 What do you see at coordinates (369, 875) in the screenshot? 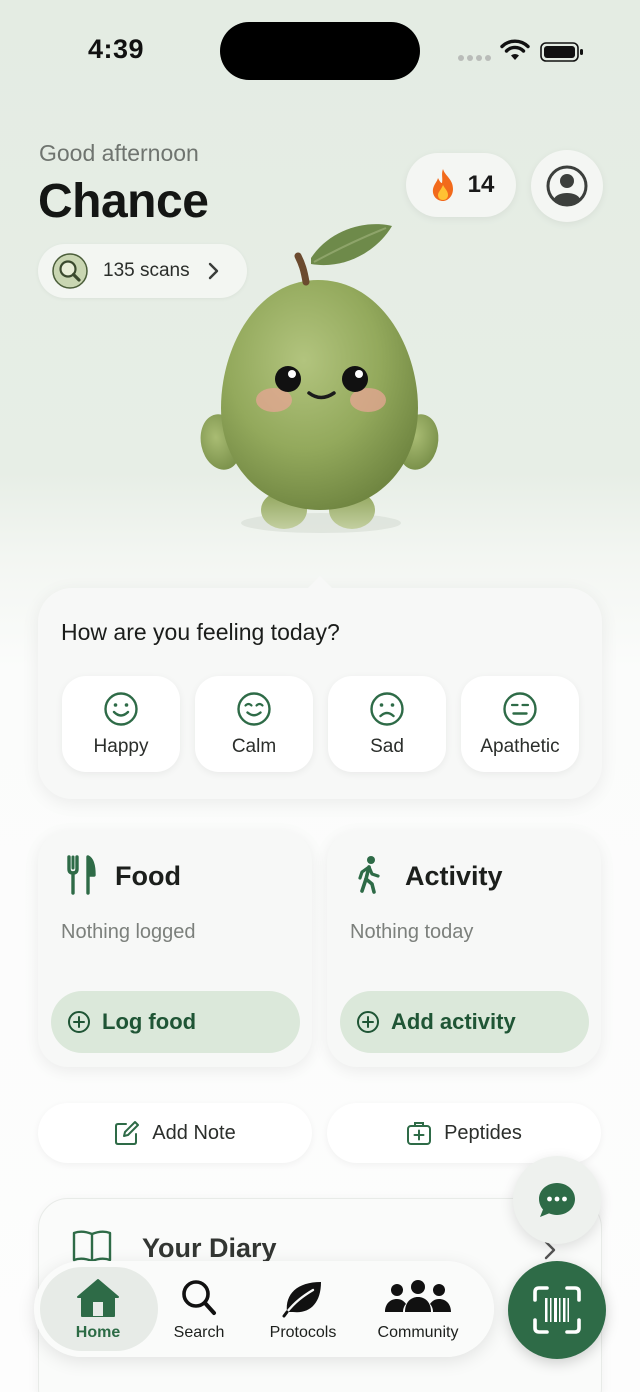
I see `walking-icon` at bounding box center [369, 875].